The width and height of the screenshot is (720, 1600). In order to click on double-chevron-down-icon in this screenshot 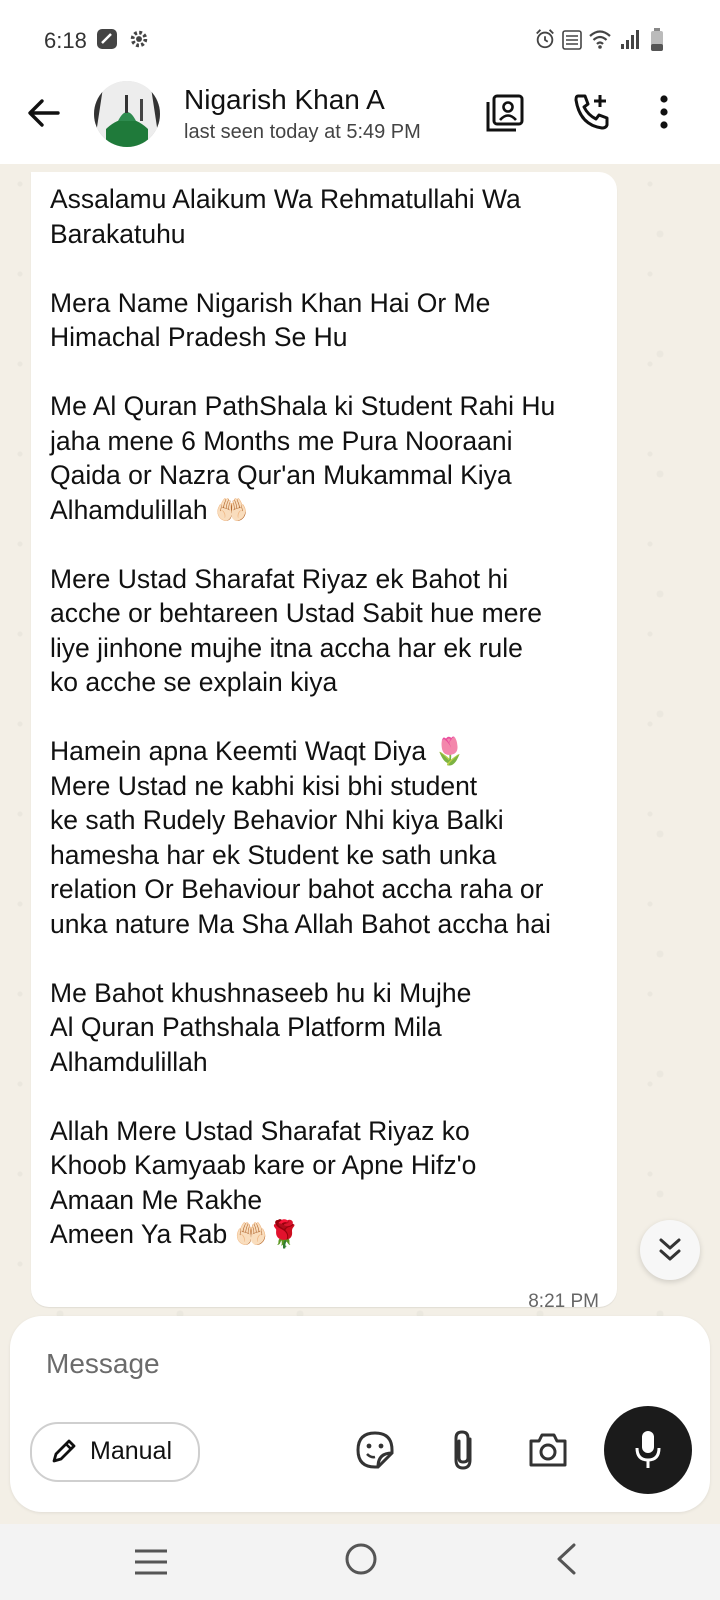, I will do `click(670, 1250)`.